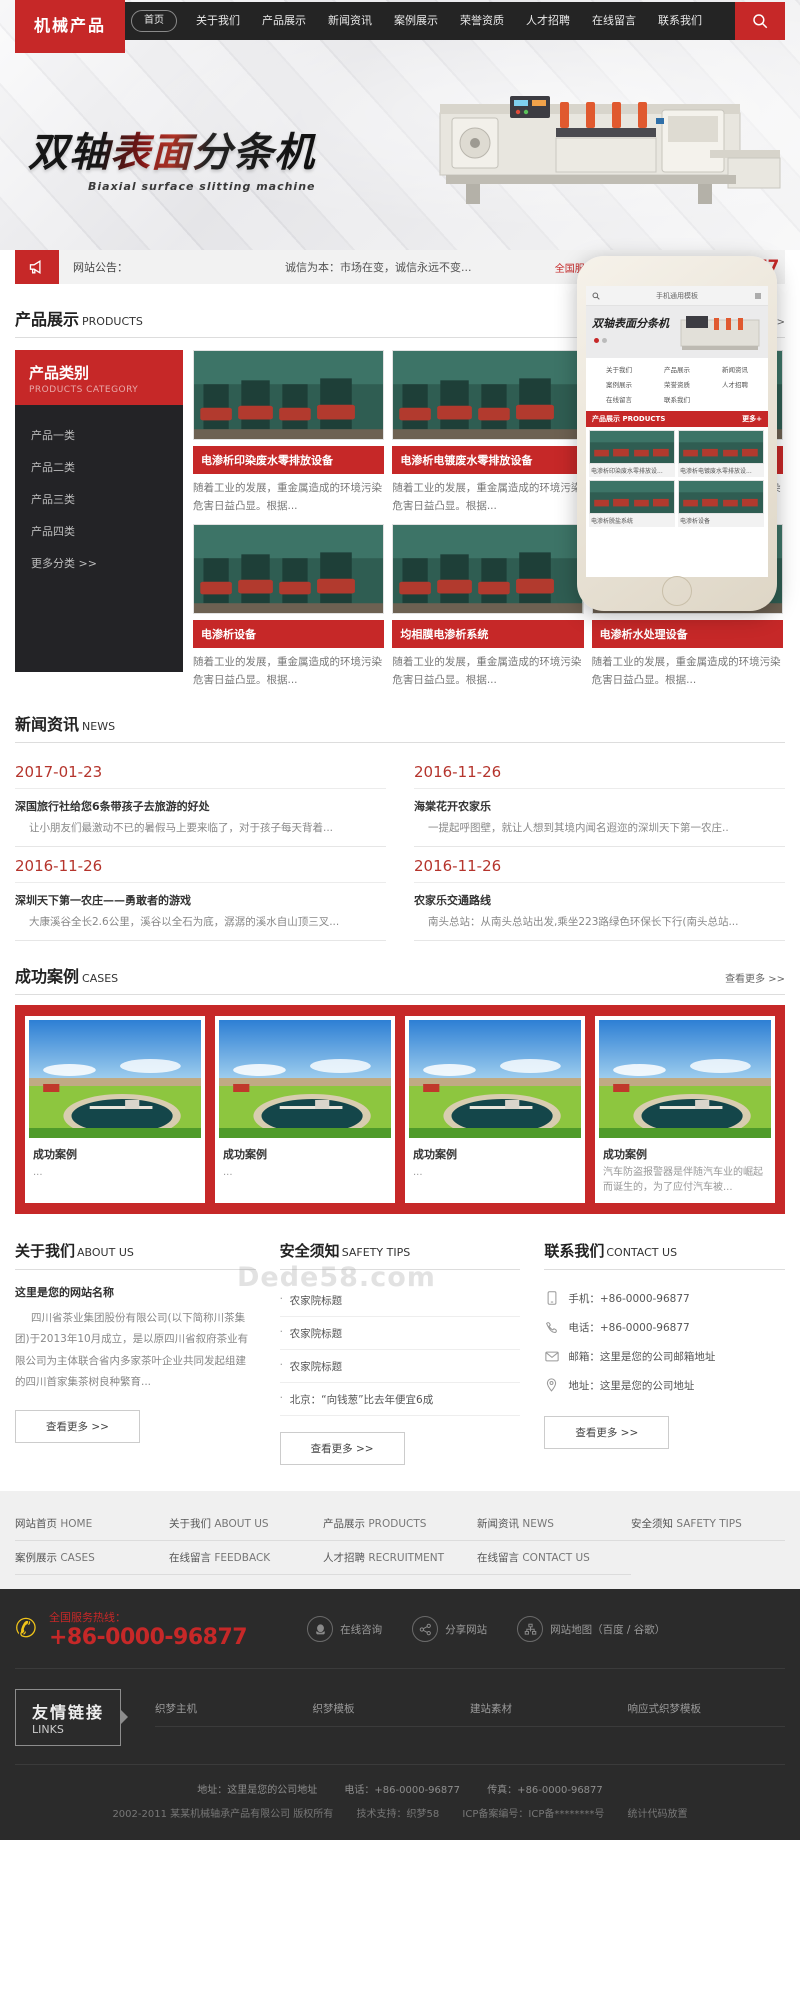 This screenshot has height=1991, width=800. I want to click on contact-line-address: 地址：这里是您的公司地址, so click(664, 1385).